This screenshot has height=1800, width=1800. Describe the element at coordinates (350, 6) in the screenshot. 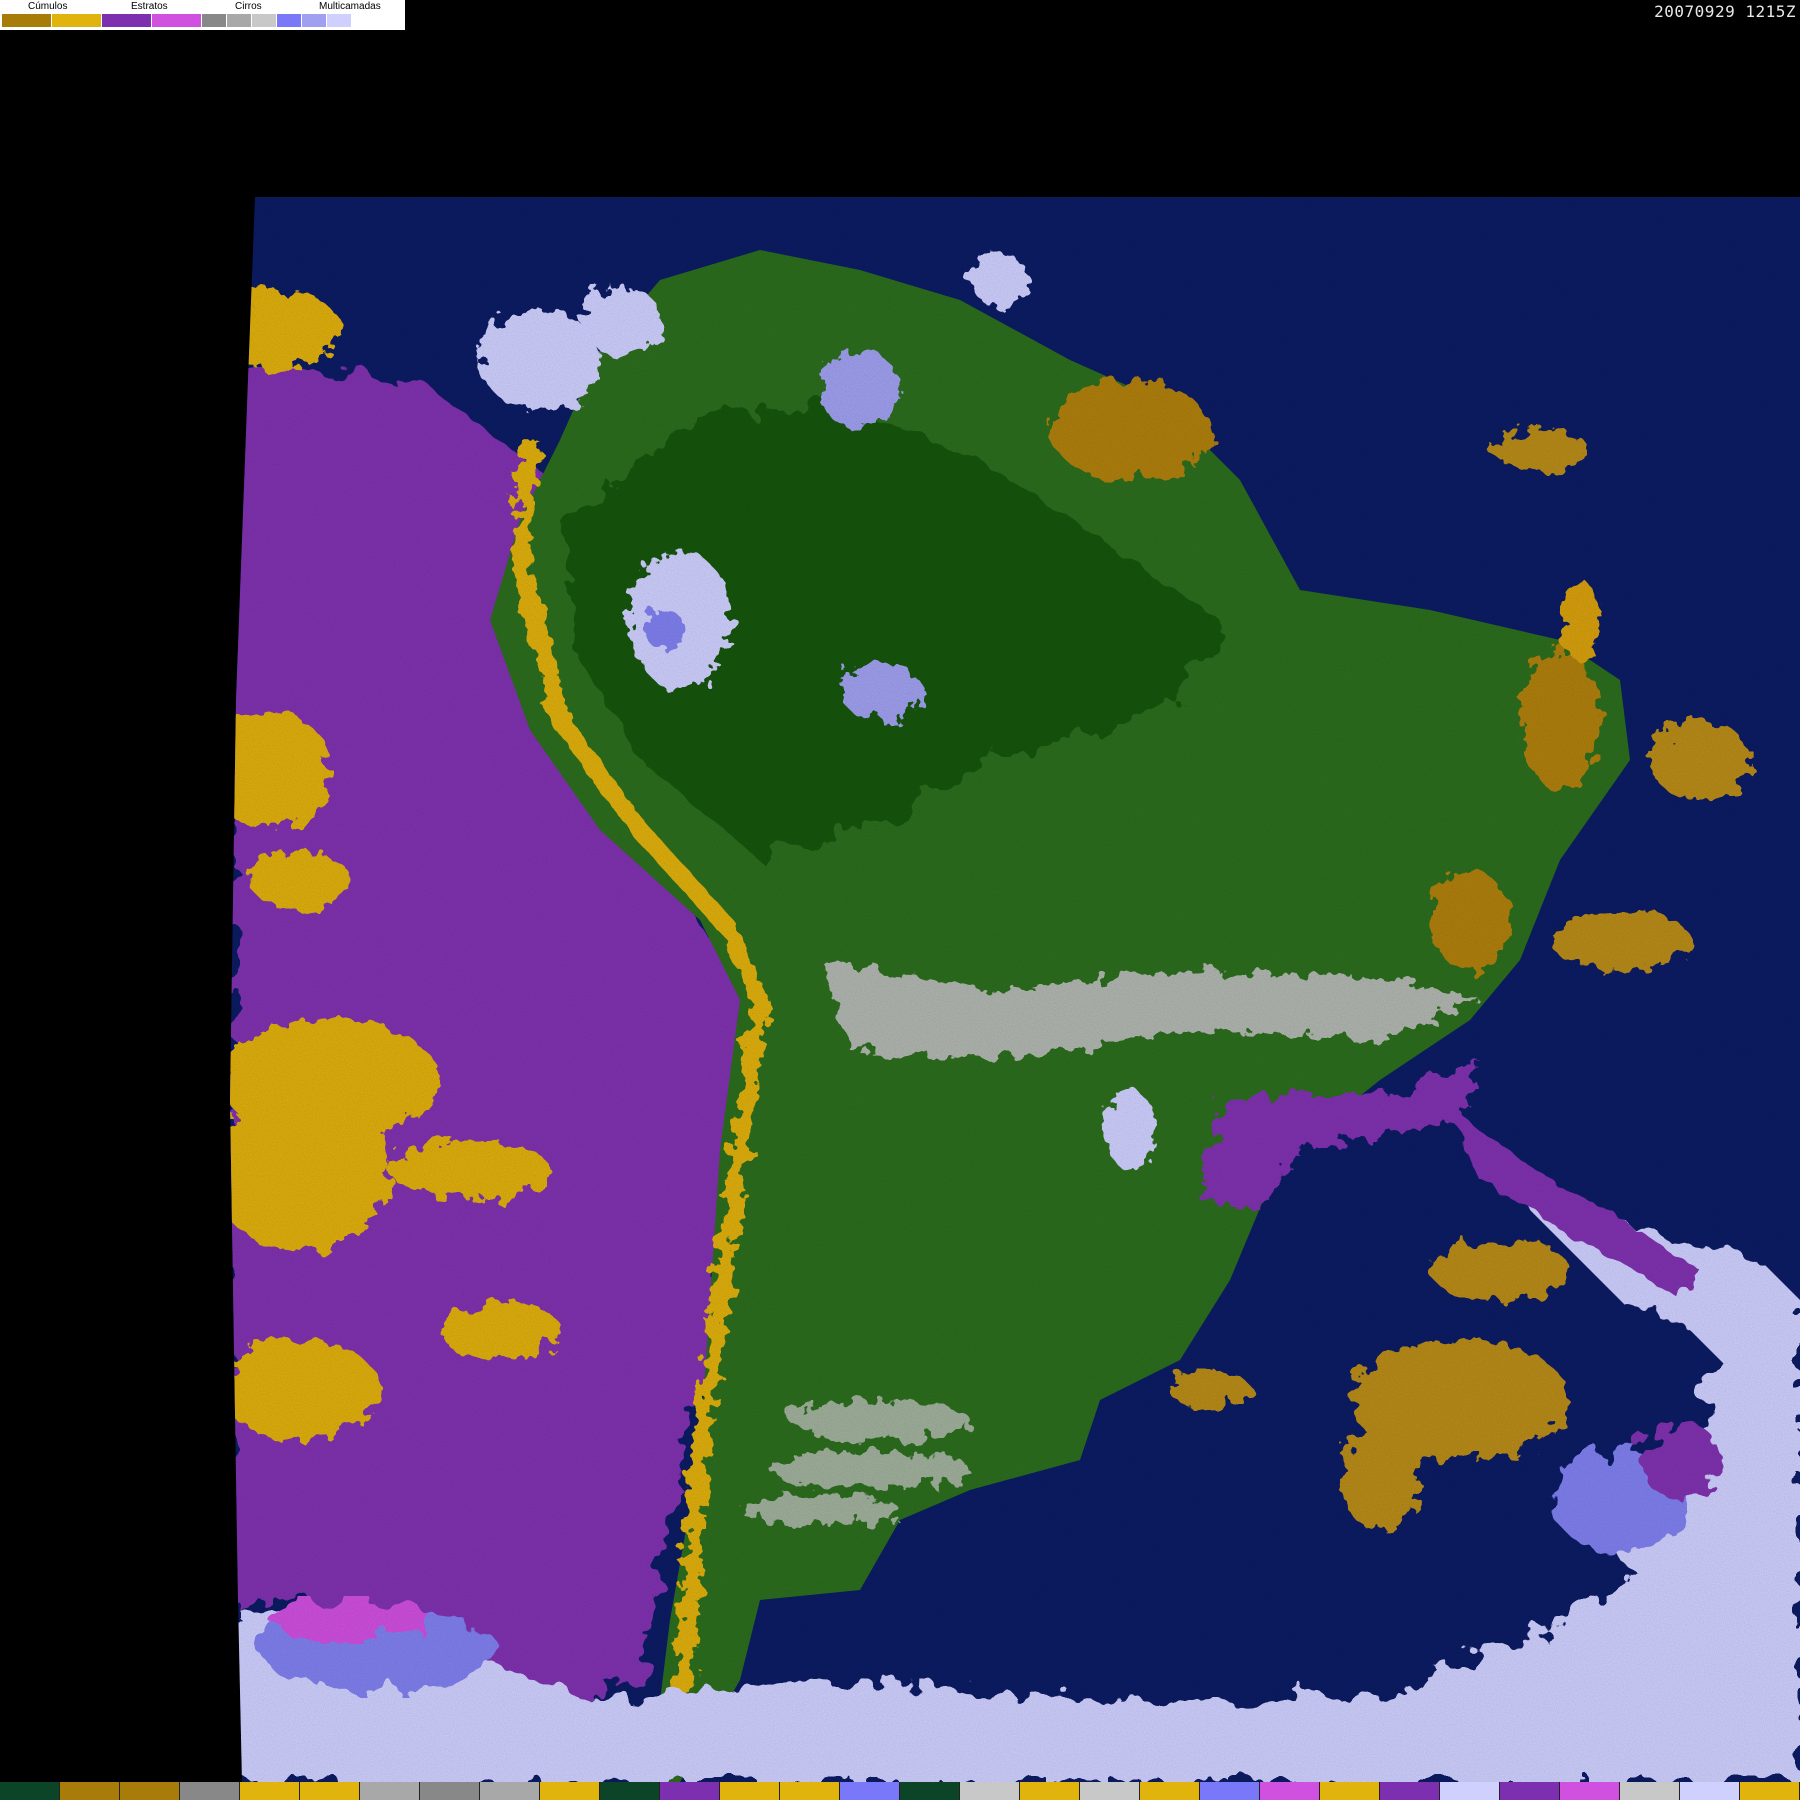

I see `legend-label-multilayer: Multicamadas` at that location.